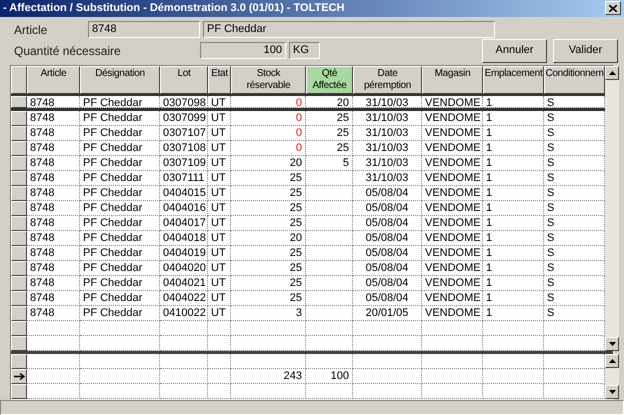  What do you see at coordinates (268, 102) in the screenshot?
I see `table-cell: 0` at bounding box center [268, 102].